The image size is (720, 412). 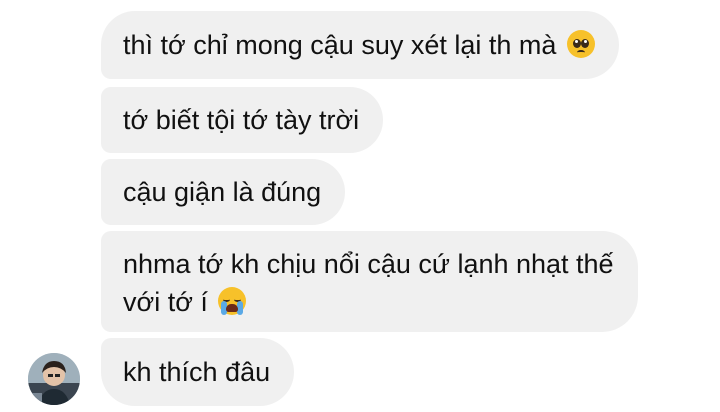 I want to click on message-text: cậu giận là đúng, so click(x=222, y=192).